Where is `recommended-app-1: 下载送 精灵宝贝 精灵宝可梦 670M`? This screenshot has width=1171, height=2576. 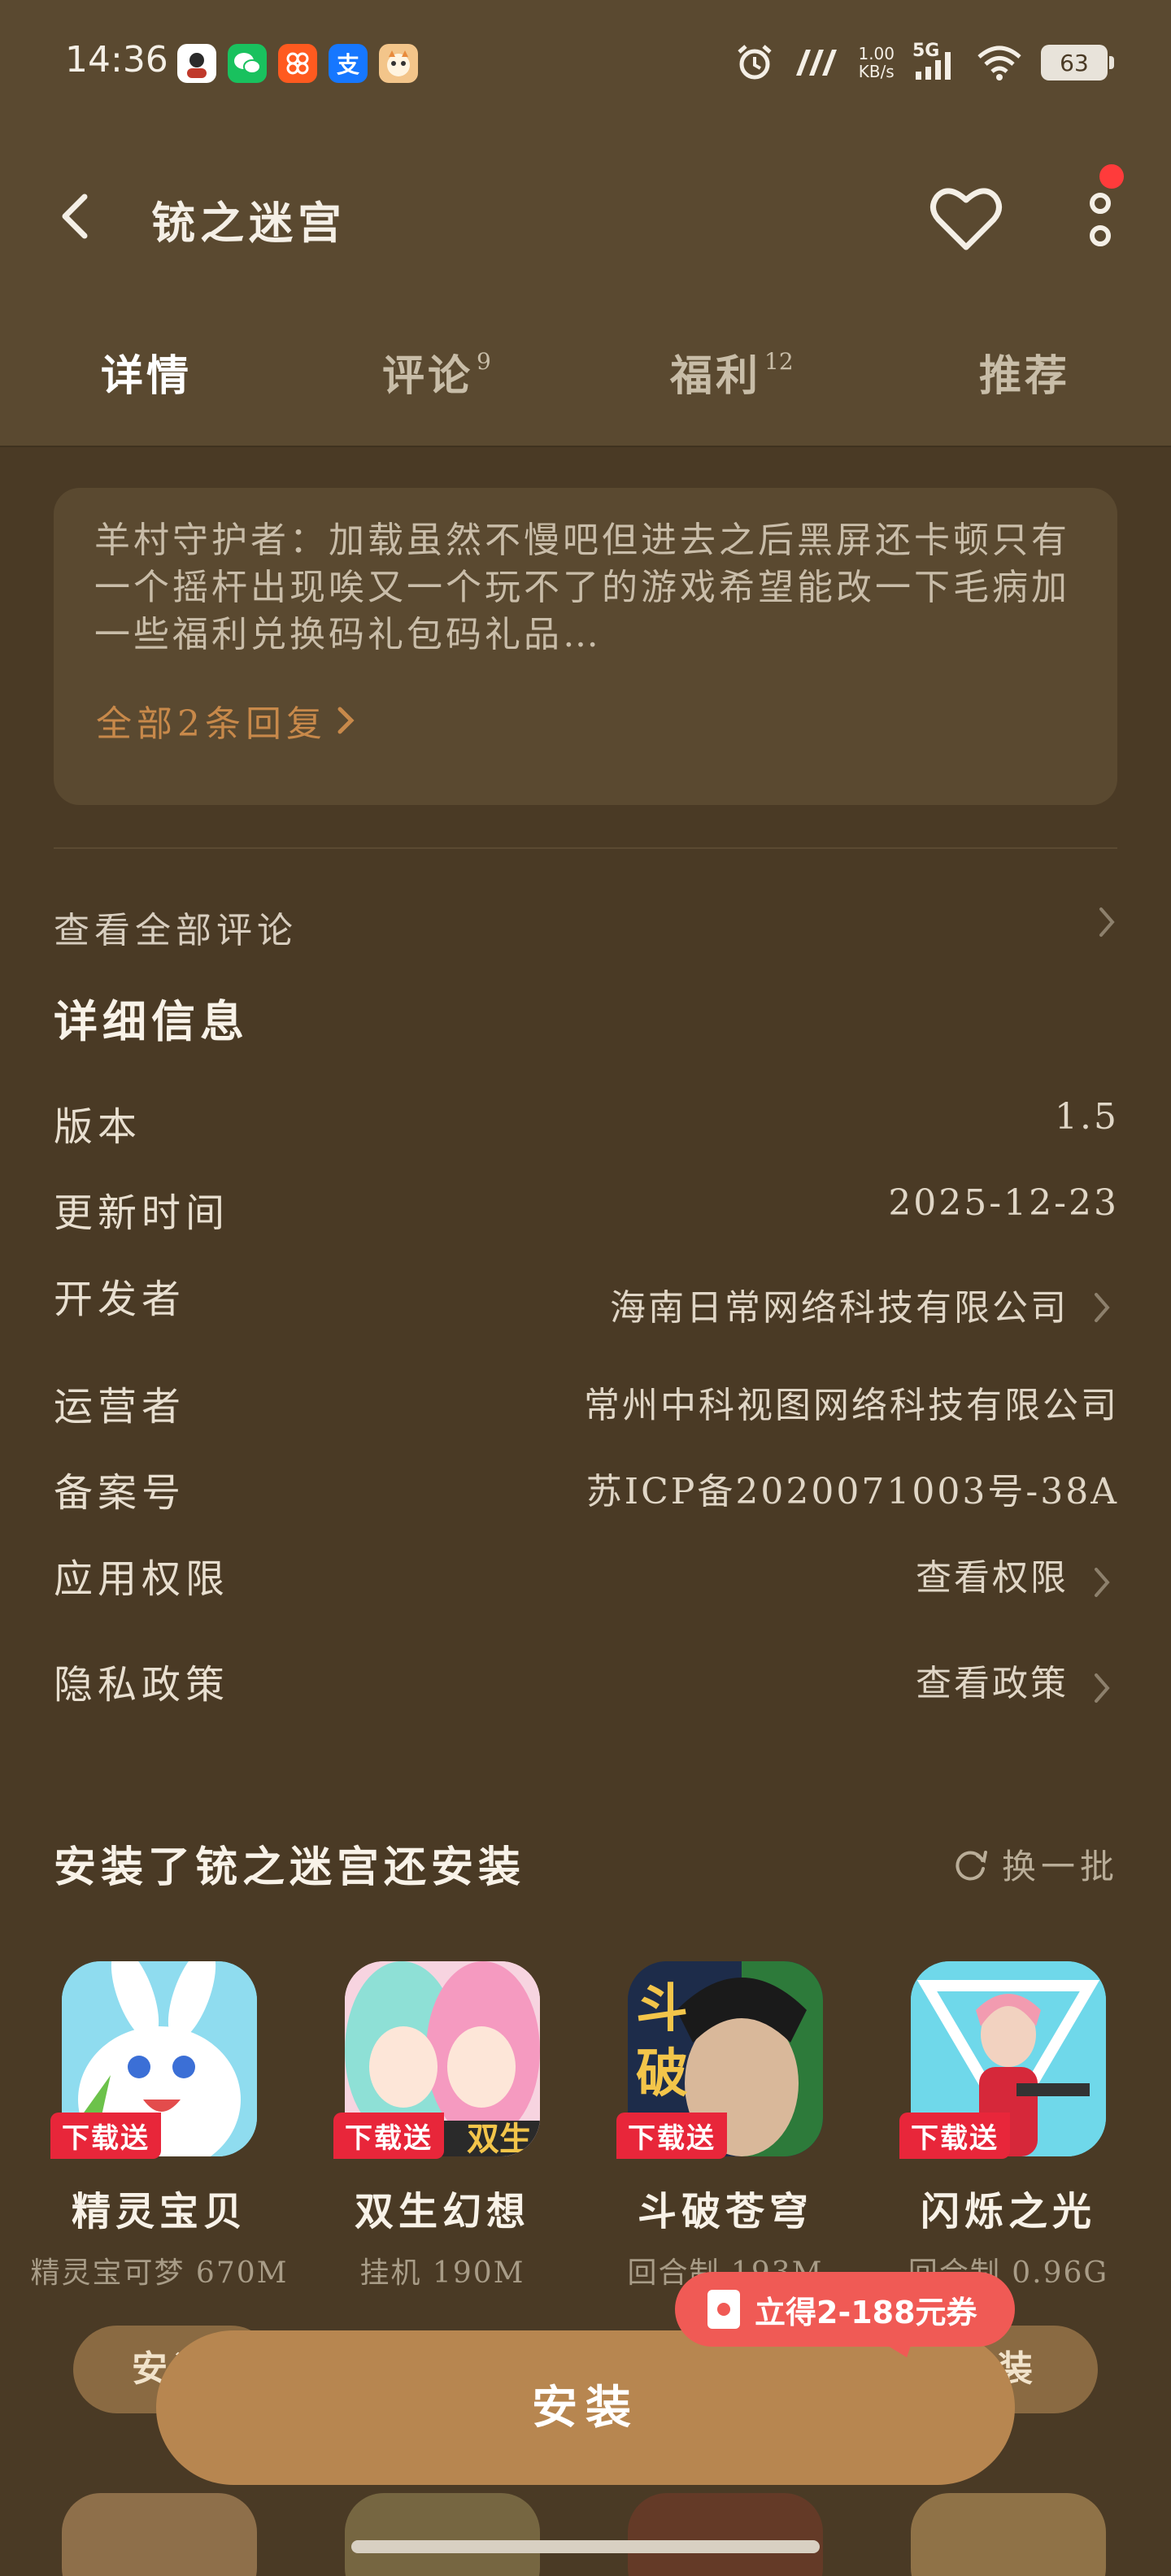
recommended-app-1: 下载送 精灵宝贝 精灵宝可梦 670M is located at coordinates (154, 2126).